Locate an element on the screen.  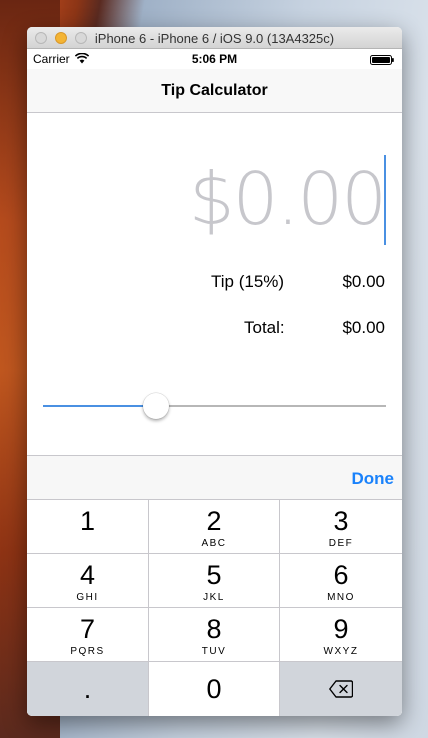
key-9: 9 WXYZ is located at coordinates (341, 635).